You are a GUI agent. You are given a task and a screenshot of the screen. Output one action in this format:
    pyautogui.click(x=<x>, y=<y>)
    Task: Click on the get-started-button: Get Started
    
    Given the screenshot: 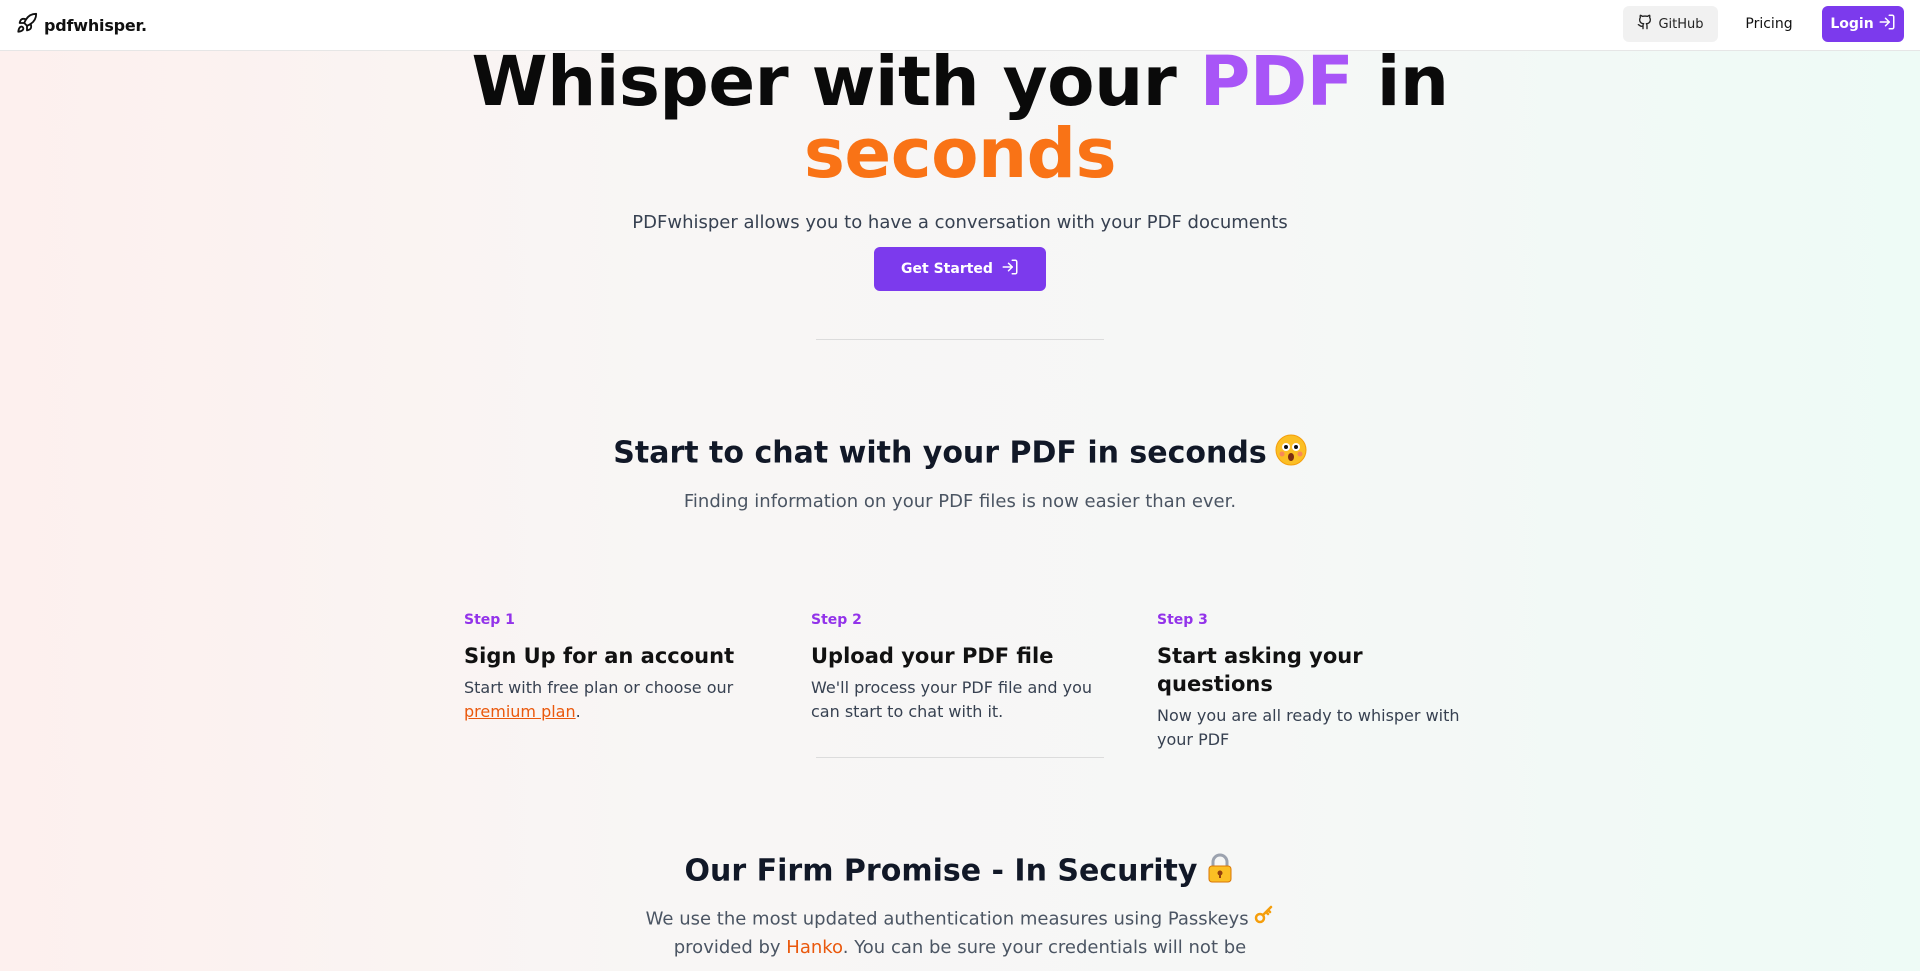 What is the action you would take?
    pyautogui.click(x=960, y=269)
    